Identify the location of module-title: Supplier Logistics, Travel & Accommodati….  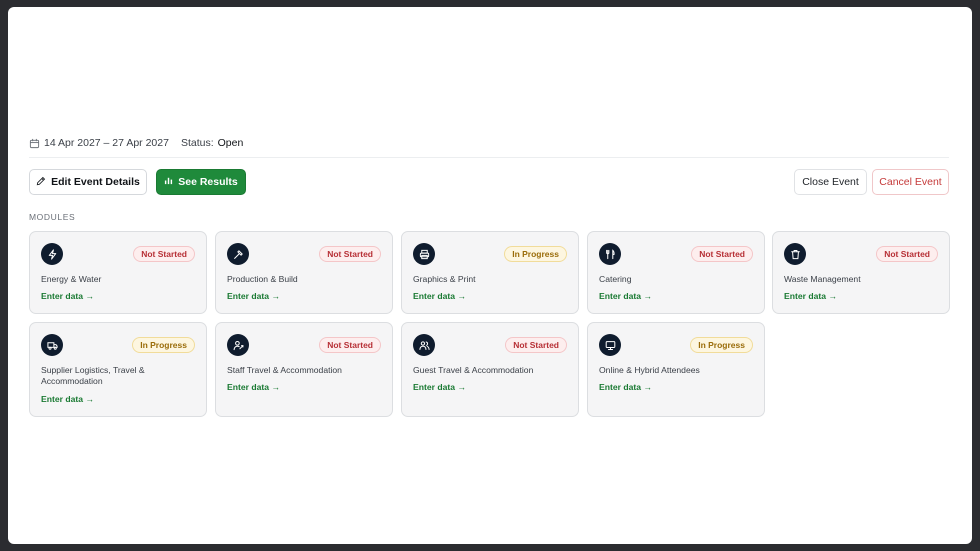
(93, 375).